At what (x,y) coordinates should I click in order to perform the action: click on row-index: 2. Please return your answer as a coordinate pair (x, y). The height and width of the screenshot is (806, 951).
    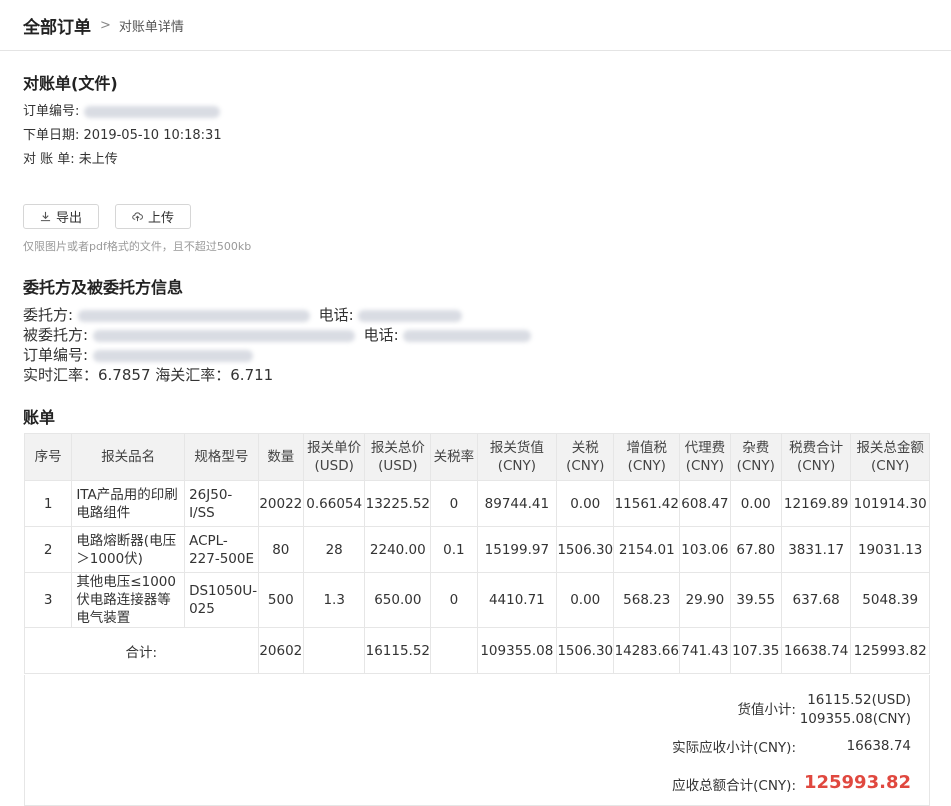
    Looking at the image, I should click on (48, 549).